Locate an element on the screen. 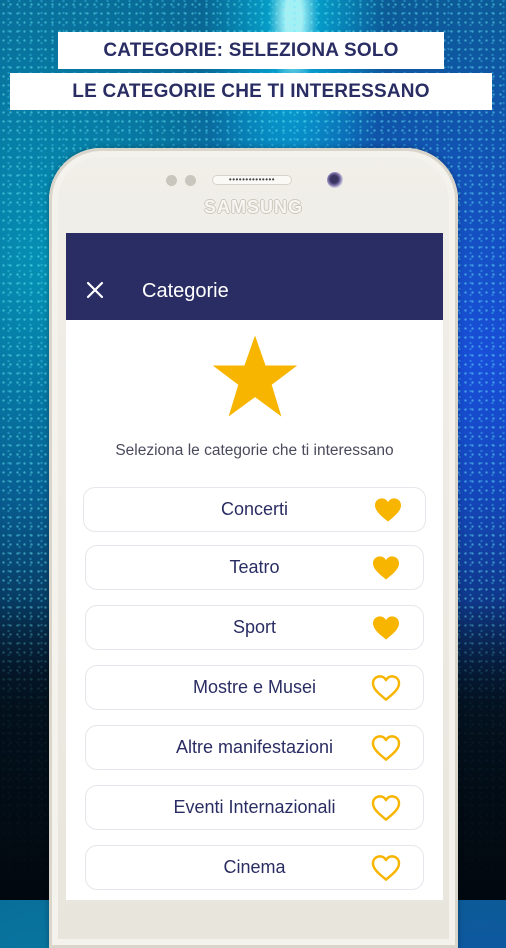 This screenshot has width=506, height=948. promo-banner-line-1: CATEGORIE: SELEZIONA SOLO is located at coordinates (251, 50).